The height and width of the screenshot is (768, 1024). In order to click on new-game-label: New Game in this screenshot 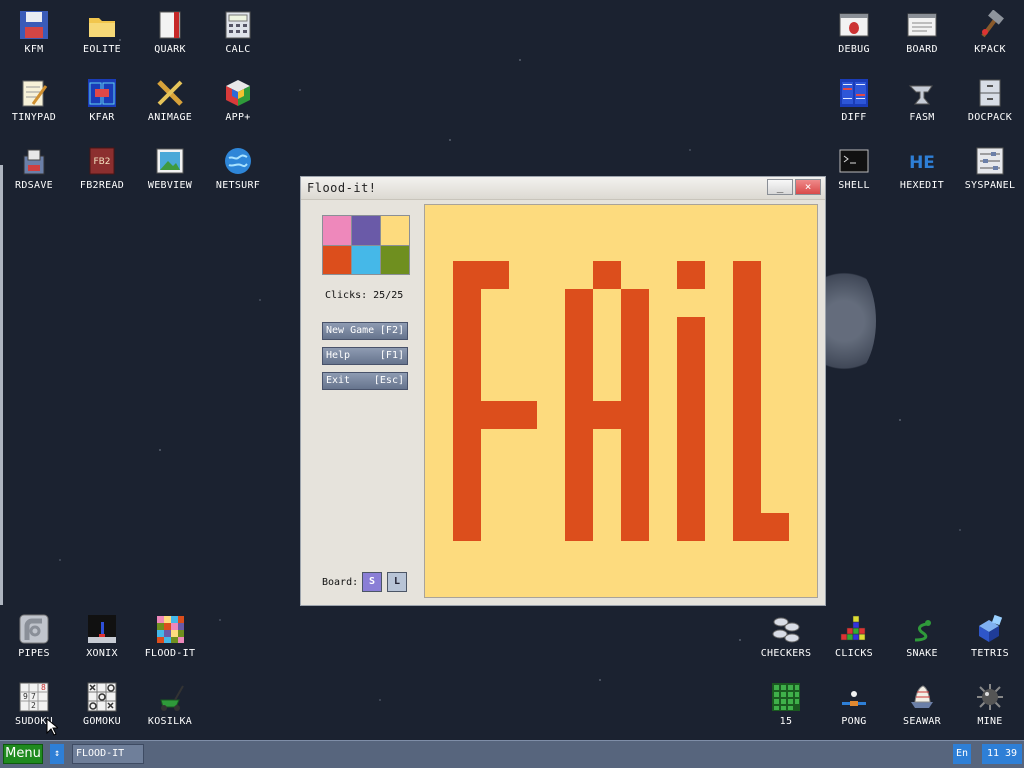, I will do `click(350, 330)`.